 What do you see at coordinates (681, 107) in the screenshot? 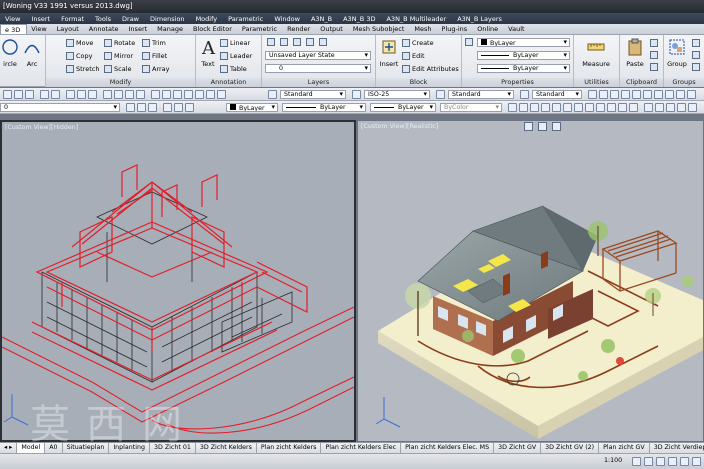
I see `walk-icon` at bounding box center [681, 107].